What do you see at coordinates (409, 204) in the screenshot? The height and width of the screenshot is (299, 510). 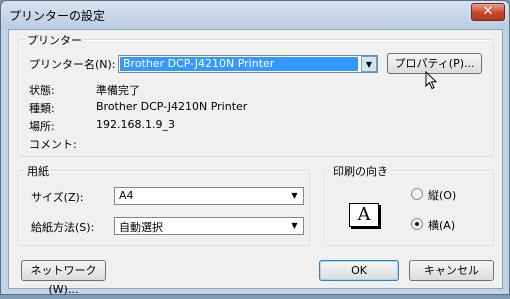 I see `orientation-group: 印刷の向き A 縦(O) 横(A)` at bounding box center [409, 204].